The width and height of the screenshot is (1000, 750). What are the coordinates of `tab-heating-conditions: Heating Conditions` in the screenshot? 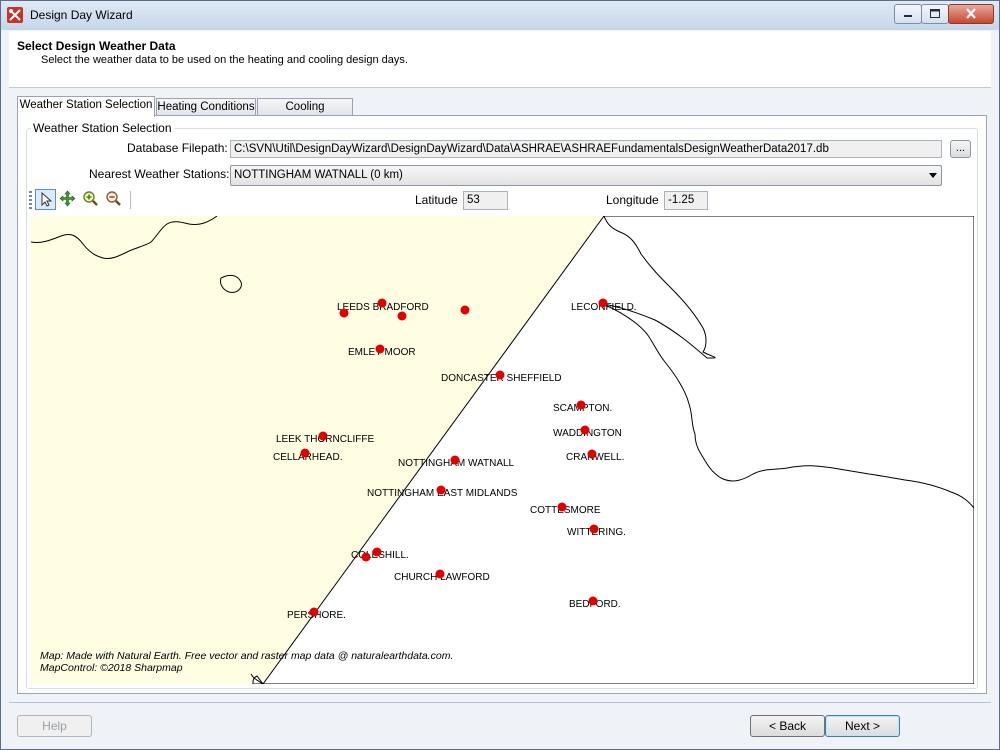 It's located at (206, 106).